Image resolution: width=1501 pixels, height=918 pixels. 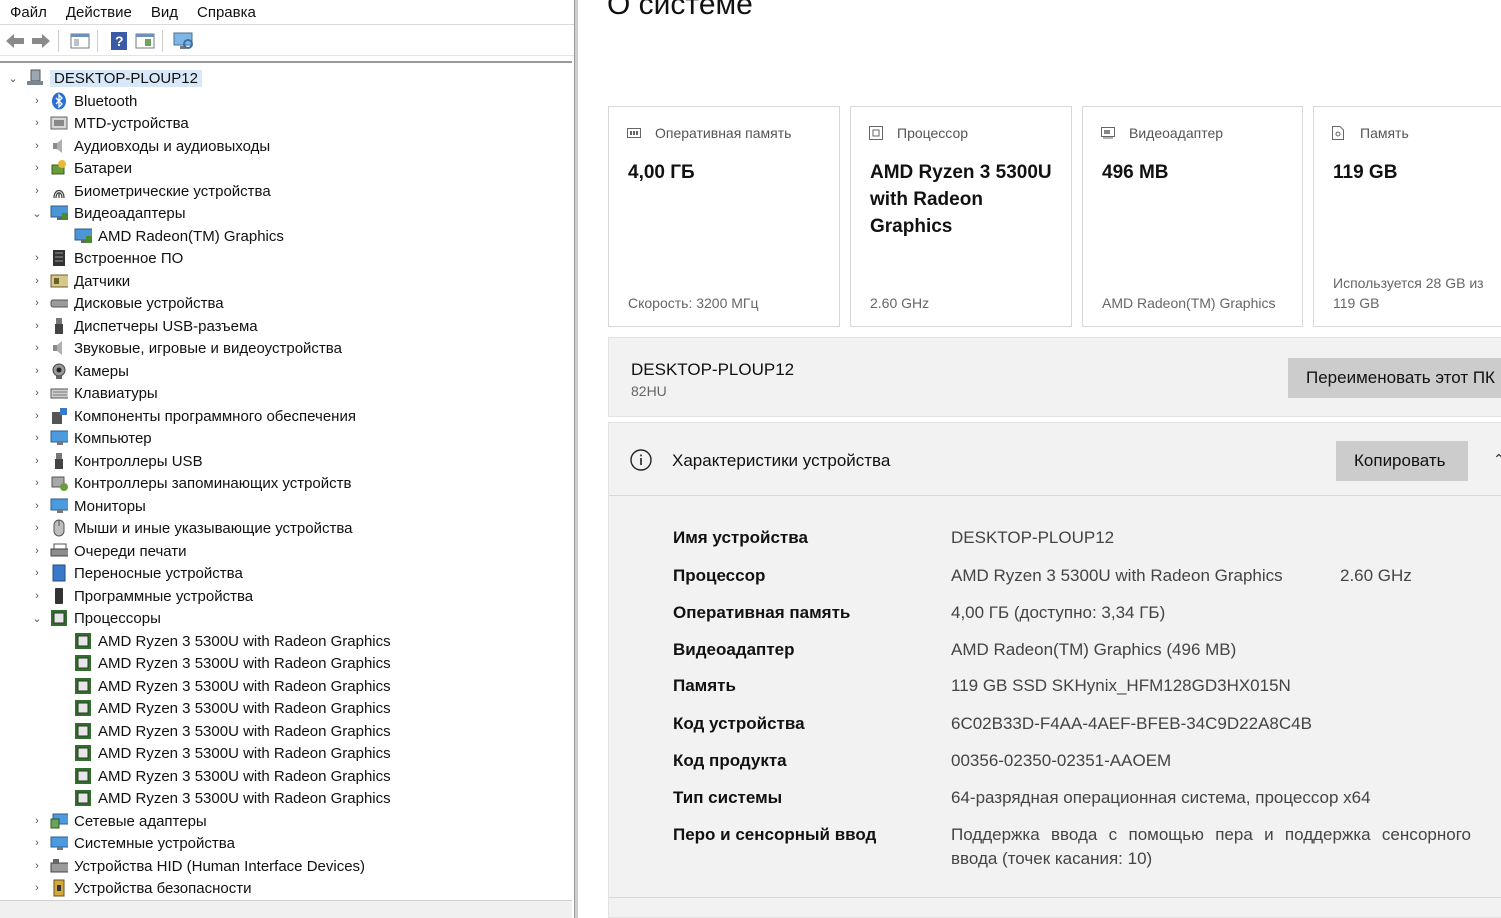 I want to click on category-usb-connector-managers: › Диспетчеры USB-разъема, so click(x=144, y=326).